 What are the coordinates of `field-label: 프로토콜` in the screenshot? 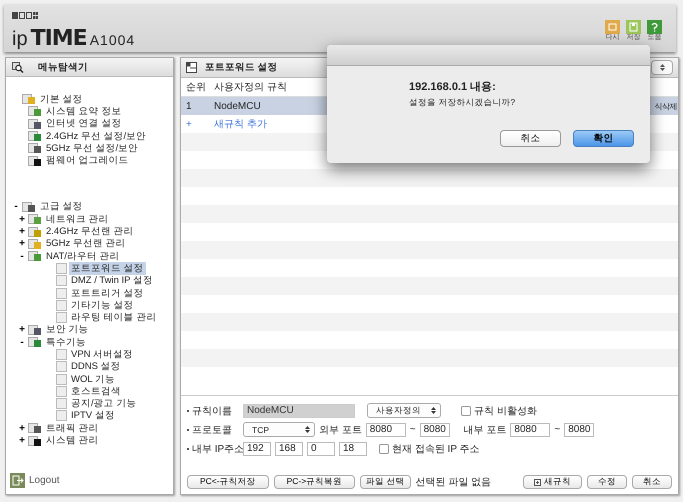 It's located at (212, 430).